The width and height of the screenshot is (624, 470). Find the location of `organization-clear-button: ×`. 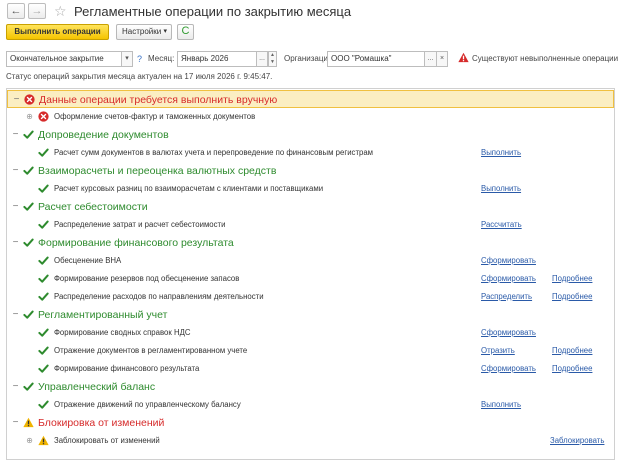

organization-clear-button: × is located at coordinates (442, 59).